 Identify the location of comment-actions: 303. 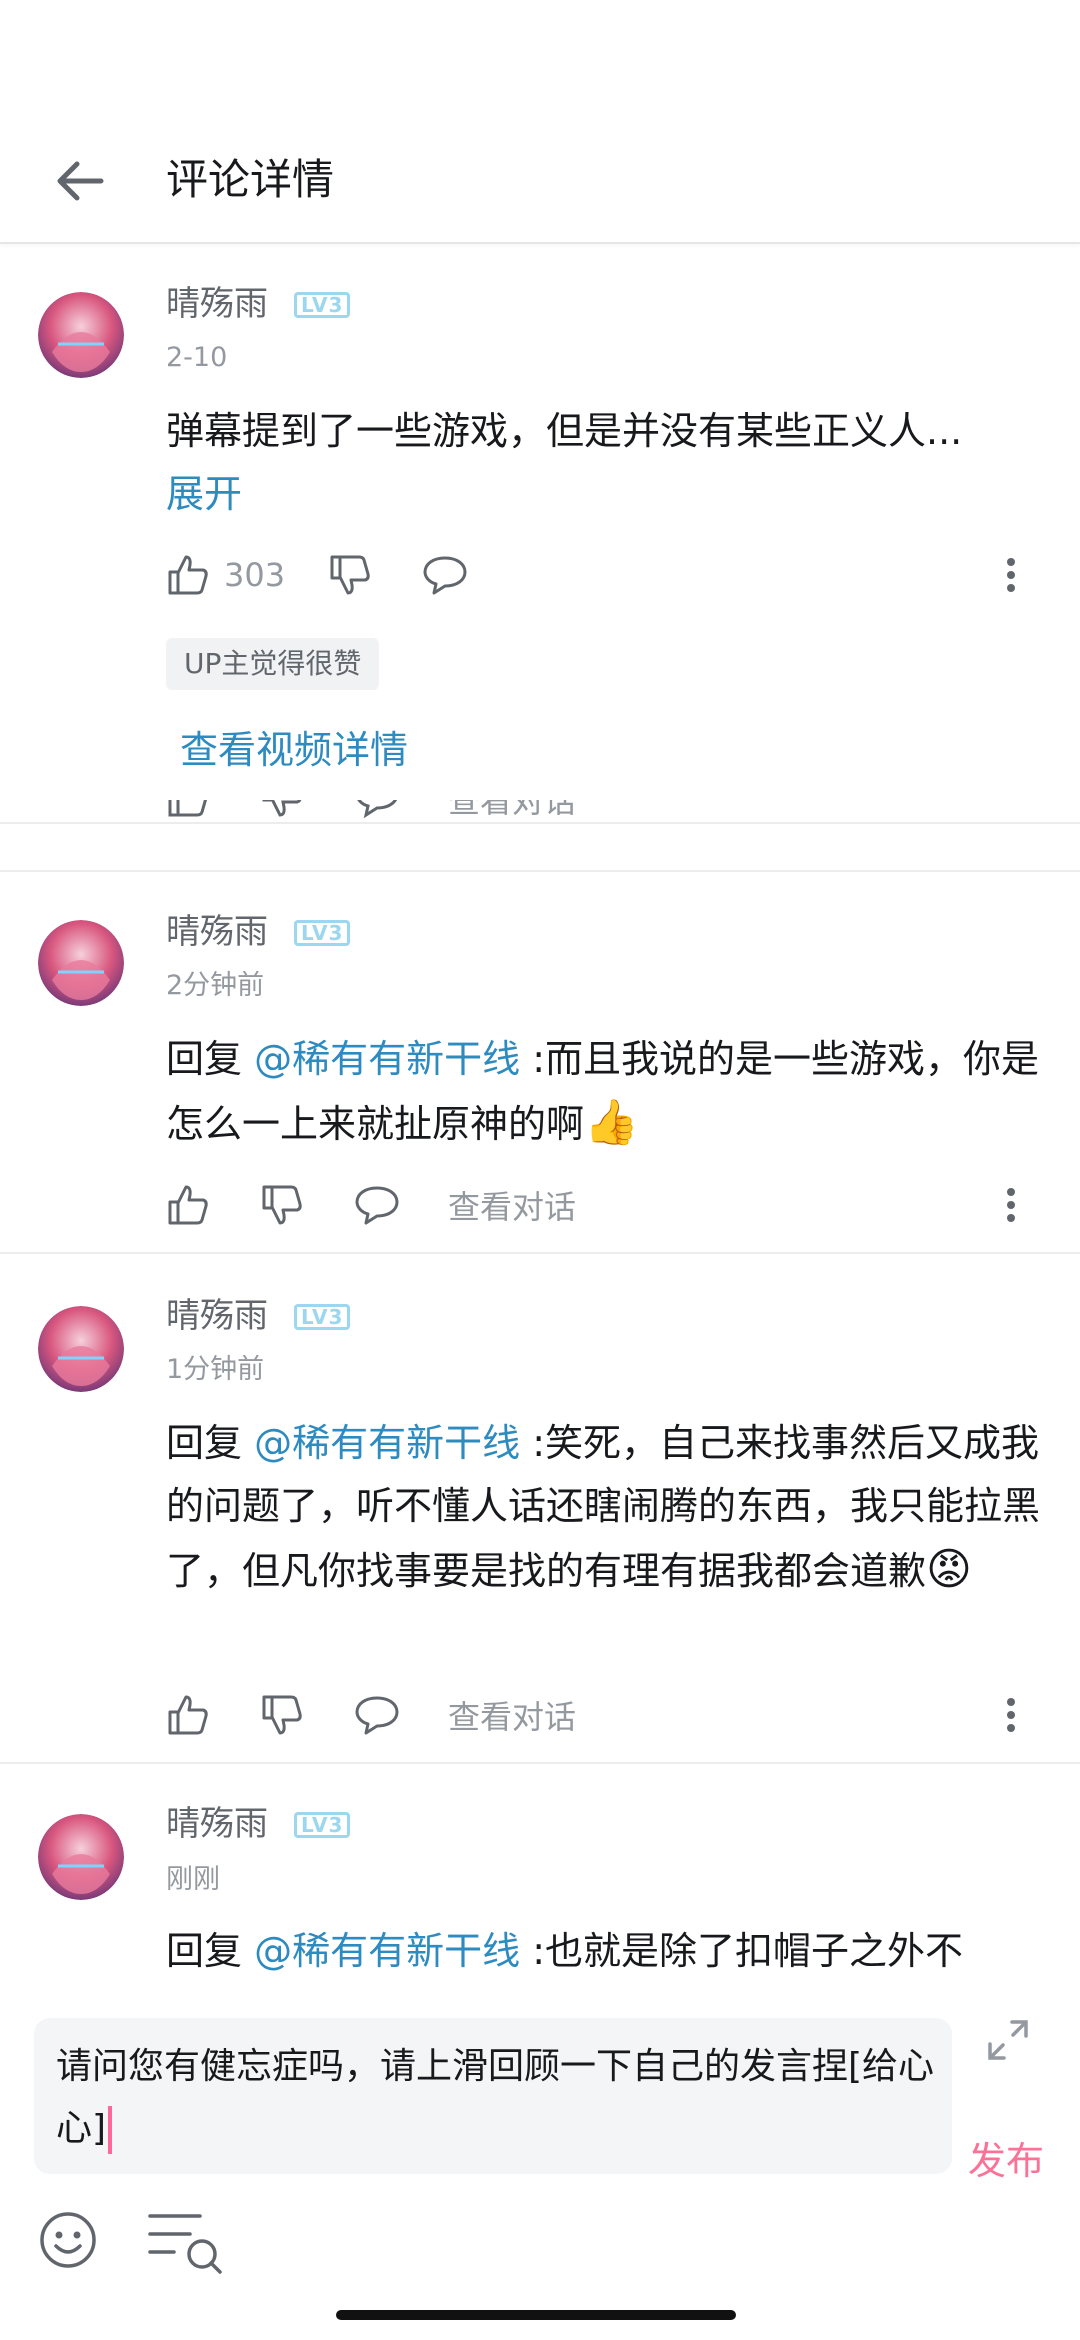
(606, 575).